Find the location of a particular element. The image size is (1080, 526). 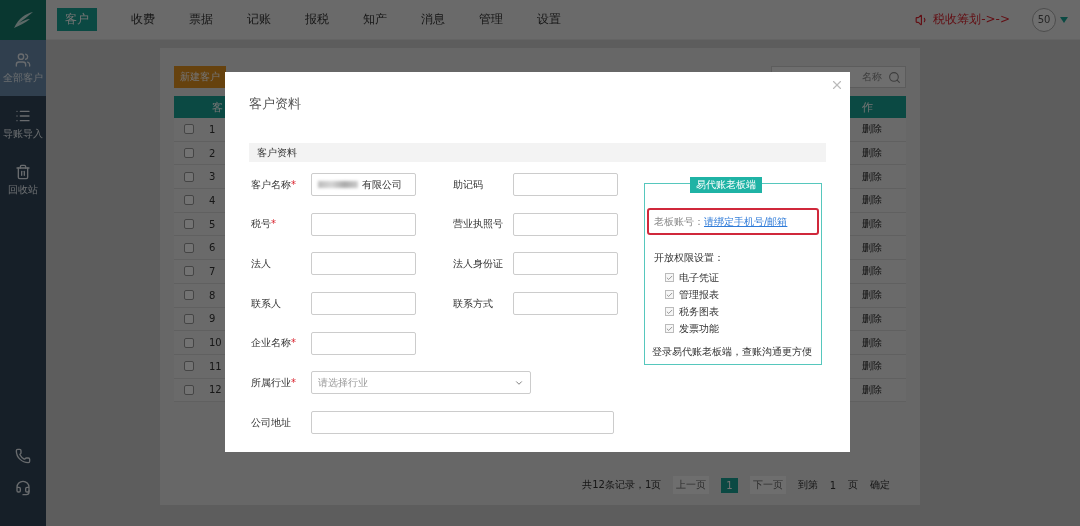

column-header: 作 is located at coordinates (867, 107).